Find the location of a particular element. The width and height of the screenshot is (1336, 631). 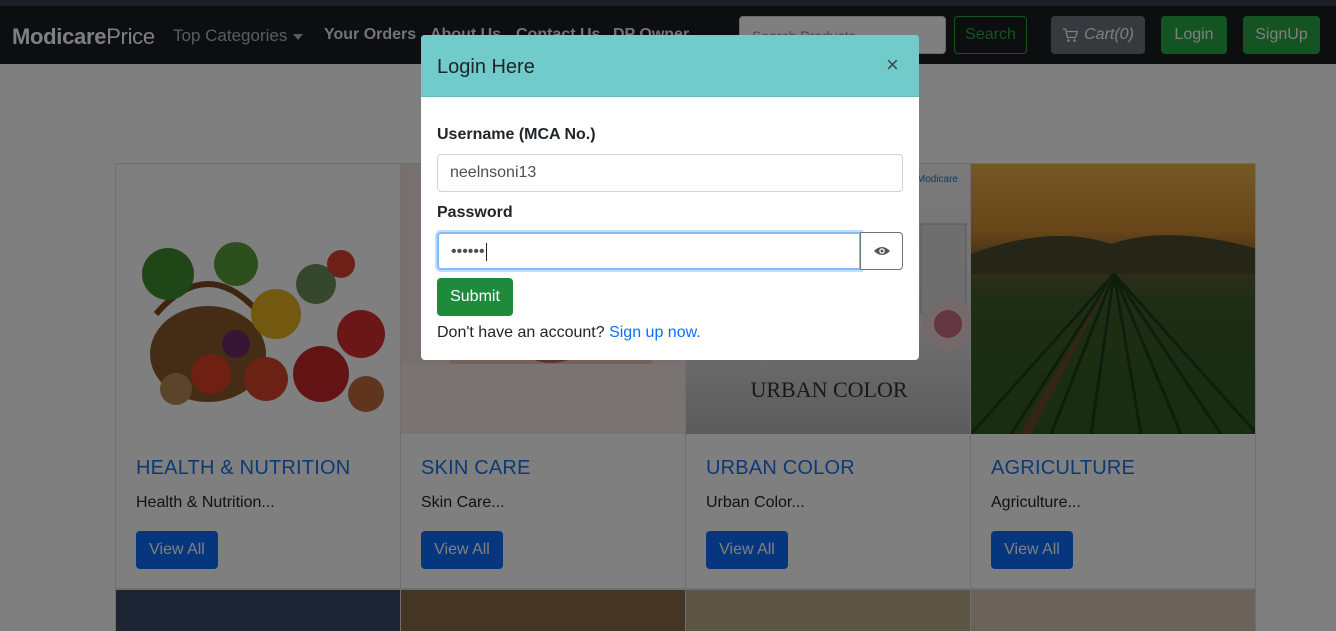

toggle-password-visibility is located at coordinates (881, 251).